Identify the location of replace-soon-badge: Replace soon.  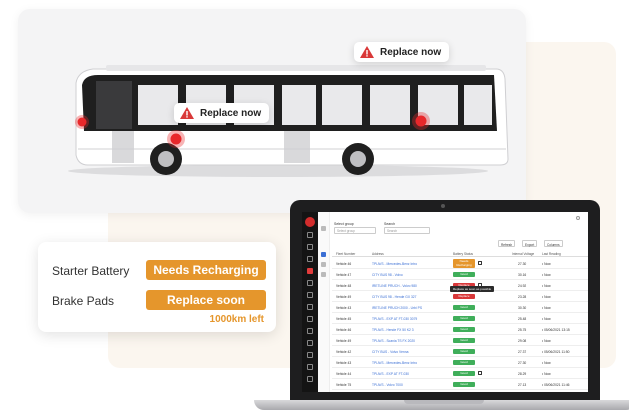
(206, 300).